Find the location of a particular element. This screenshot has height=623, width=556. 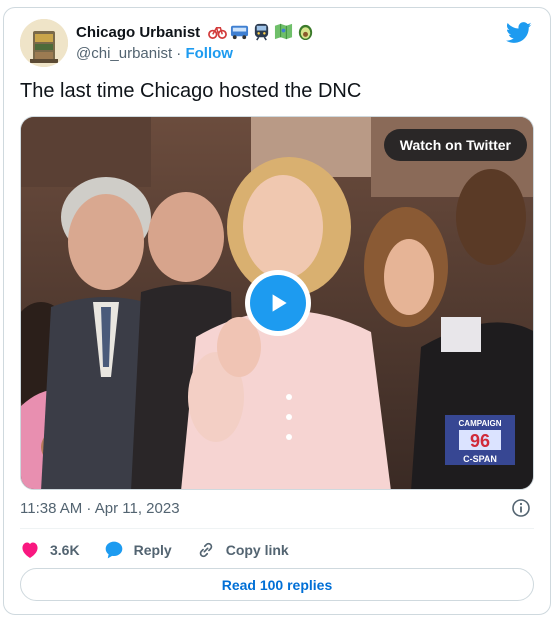

play-button is located at coordinates (278, 303).